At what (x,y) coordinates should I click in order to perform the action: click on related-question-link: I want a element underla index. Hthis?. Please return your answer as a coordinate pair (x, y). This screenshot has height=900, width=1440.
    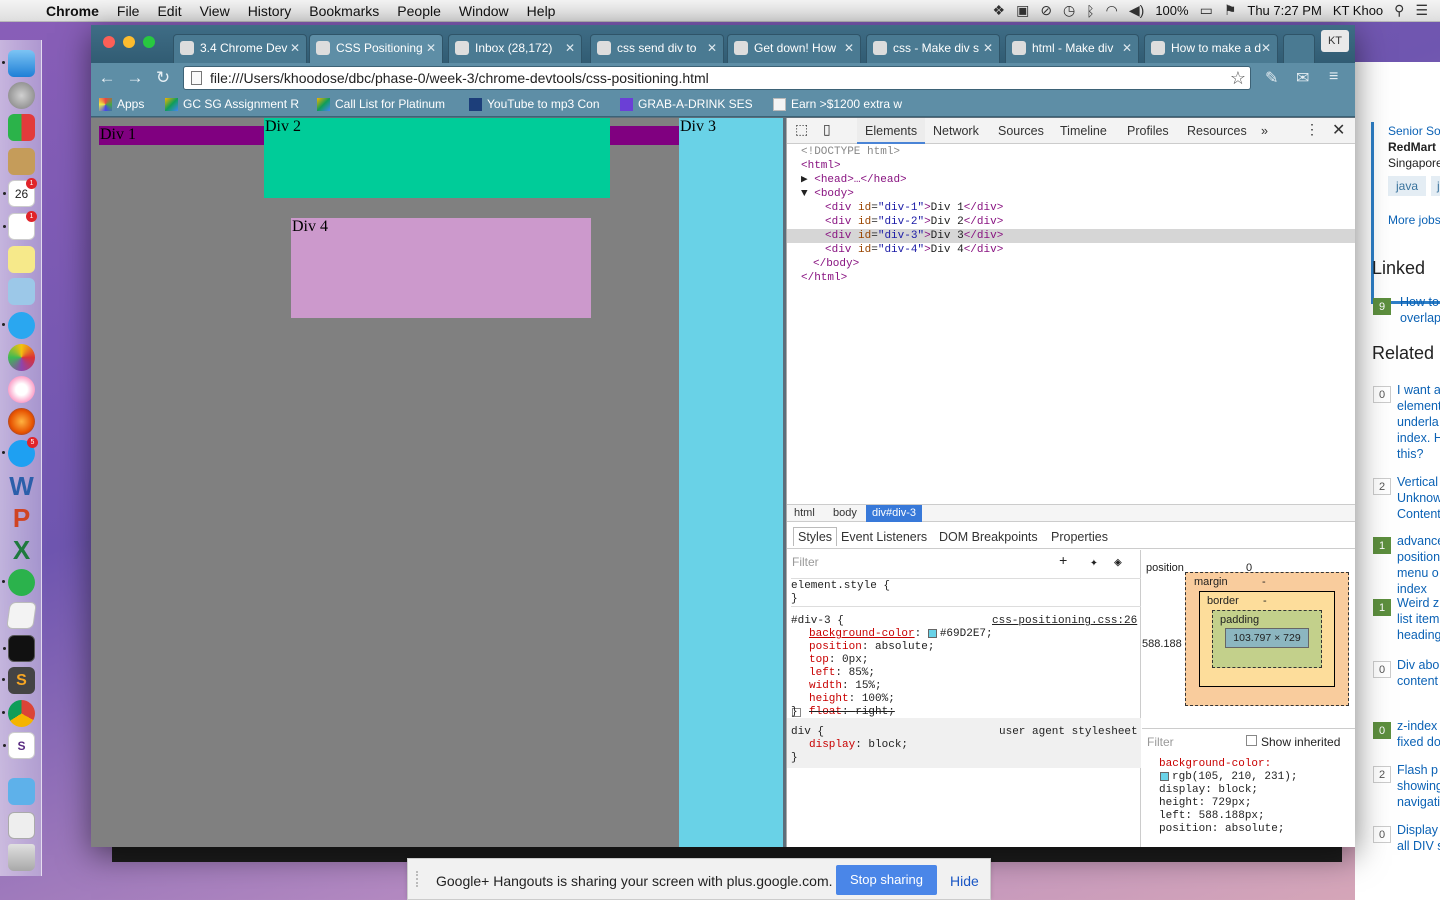
    Looking at the image, I should click on (1418, 422).